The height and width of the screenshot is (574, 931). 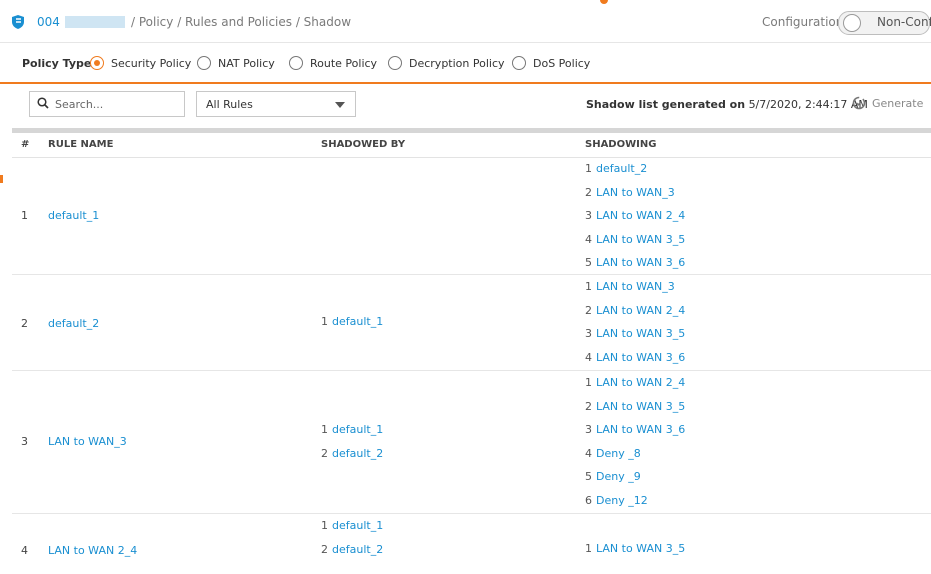 I want to click on generate-button: Generate, so click(x=887, y=103).